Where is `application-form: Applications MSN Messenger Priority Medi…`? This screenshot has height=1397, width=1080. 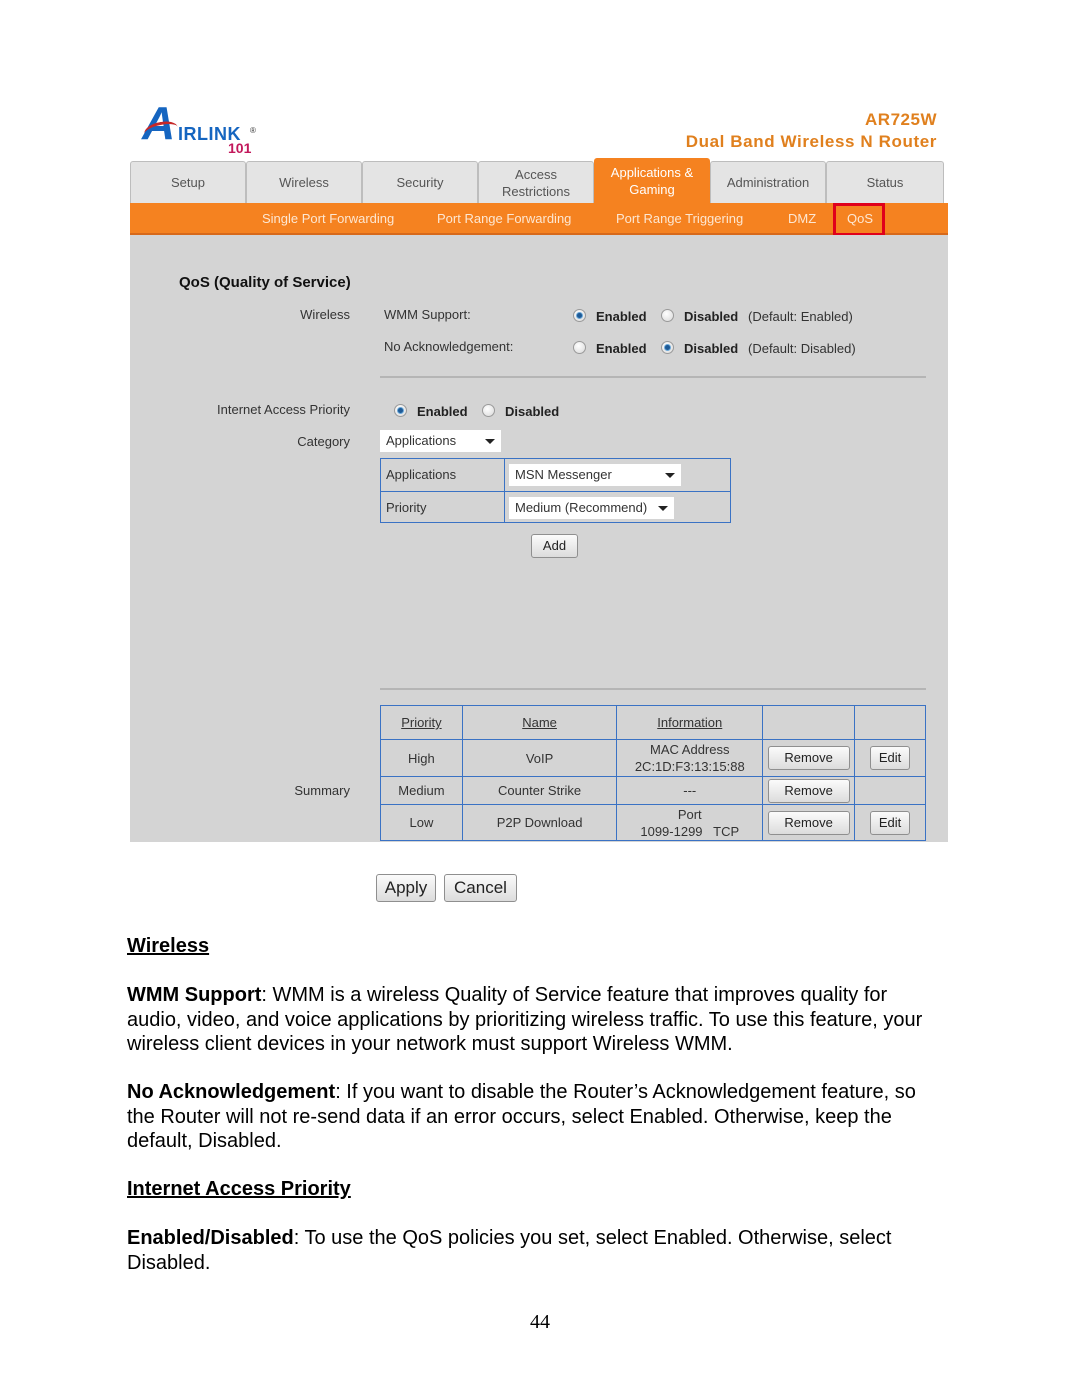
application-form: Applications MSN Messenger Priority Medi… is located at coordinates (555, 490).